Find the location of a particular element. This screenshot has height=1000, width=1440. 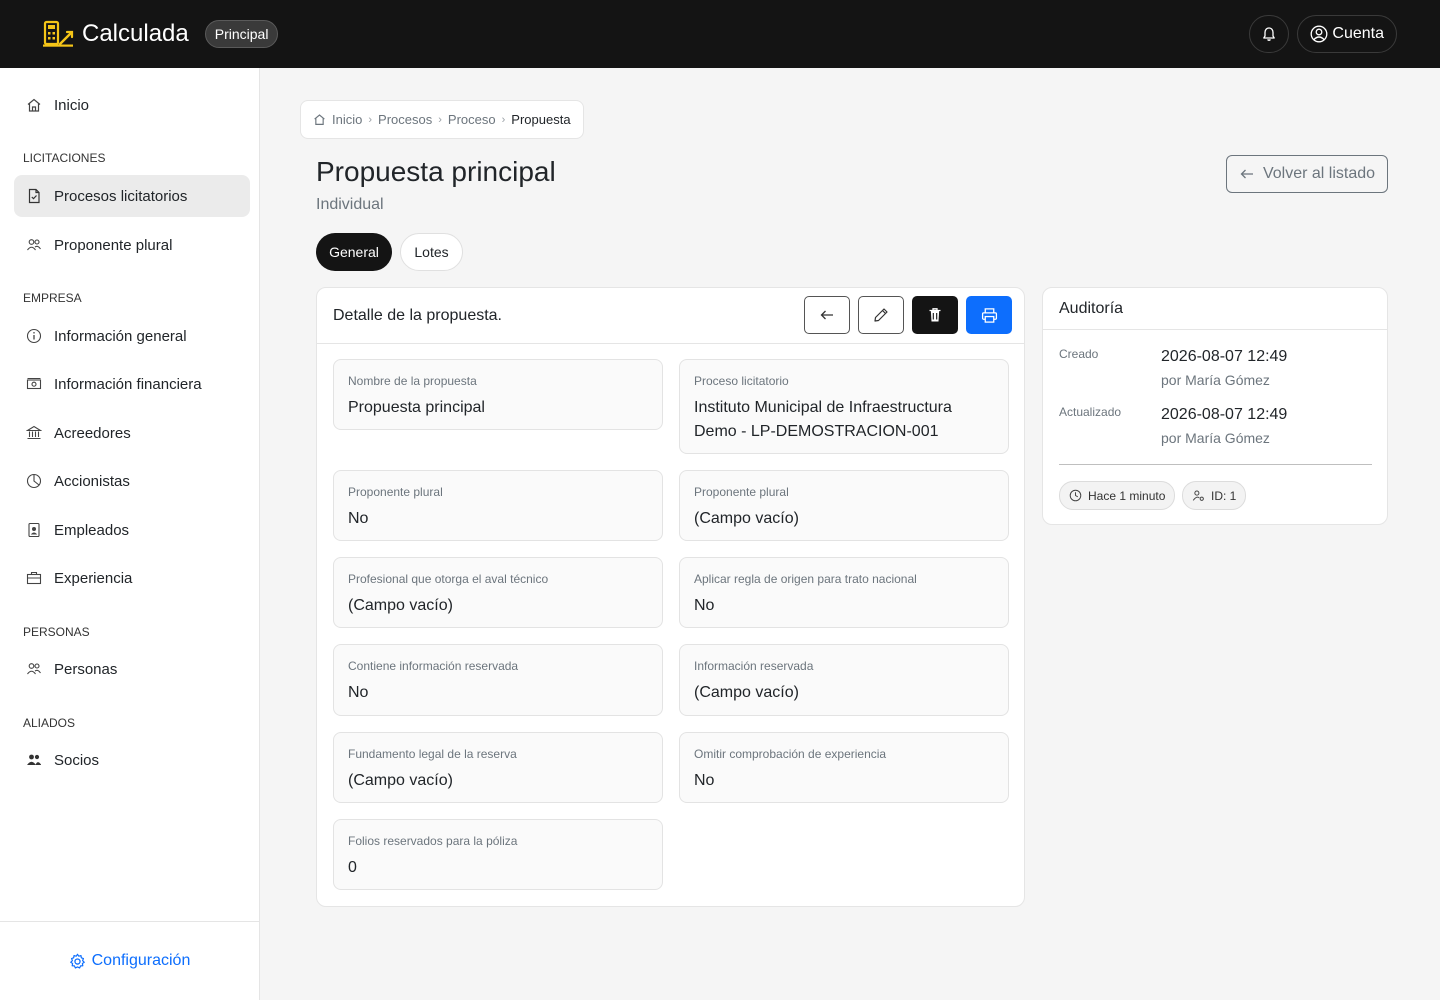

back-to-list-button: Volver al listado is located at coordinates (1307, 174).